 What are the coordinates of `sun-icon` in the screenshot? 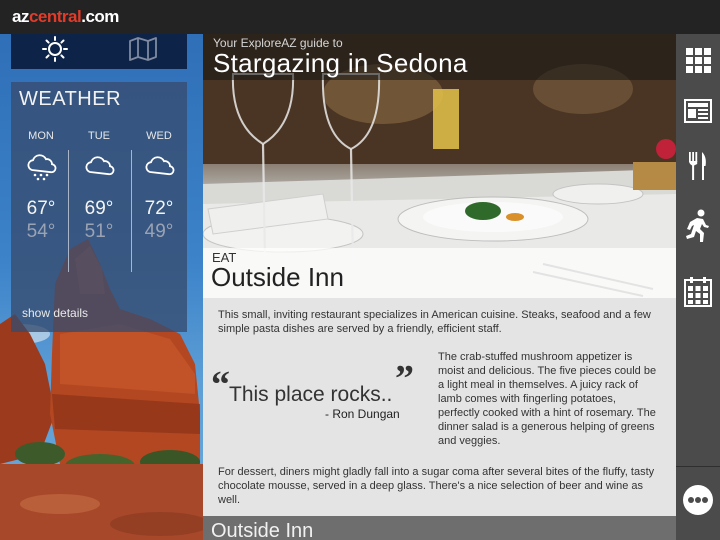 It's located at (55, 51).